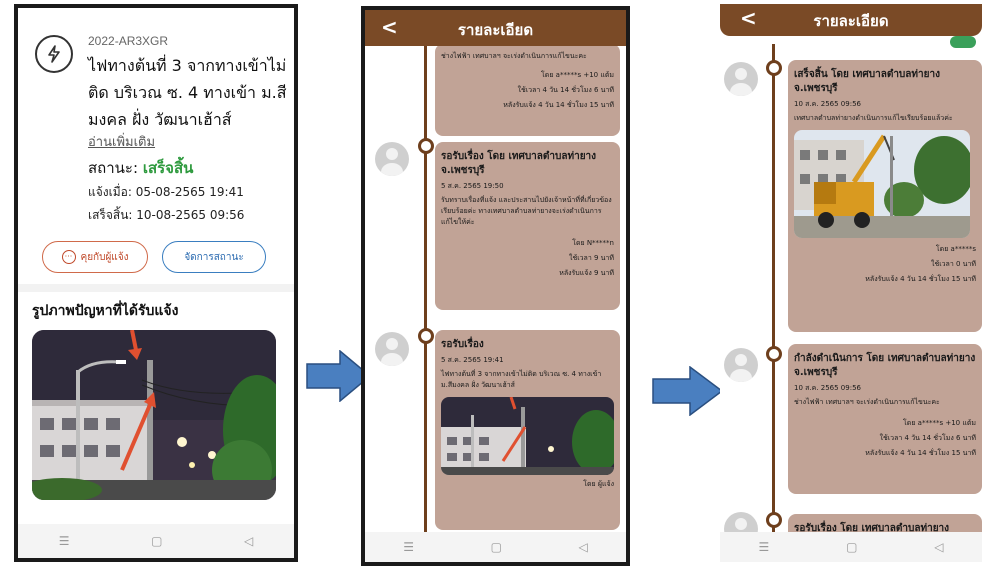 Image resolution: width=982 pixels, height=566 pixels. What do you see at coordinates (586, 273) in the screenshot?
I see `card-after: หลังรับแจ้ง 9 นาที` at bounding box center [586, 273].